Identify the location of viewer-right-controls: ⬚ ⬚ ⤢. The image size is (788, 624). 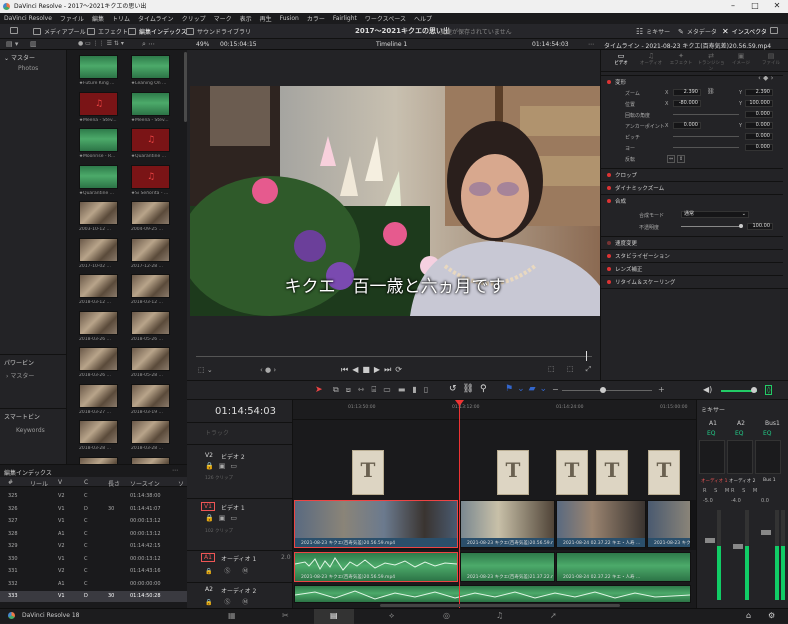
(572, 369).